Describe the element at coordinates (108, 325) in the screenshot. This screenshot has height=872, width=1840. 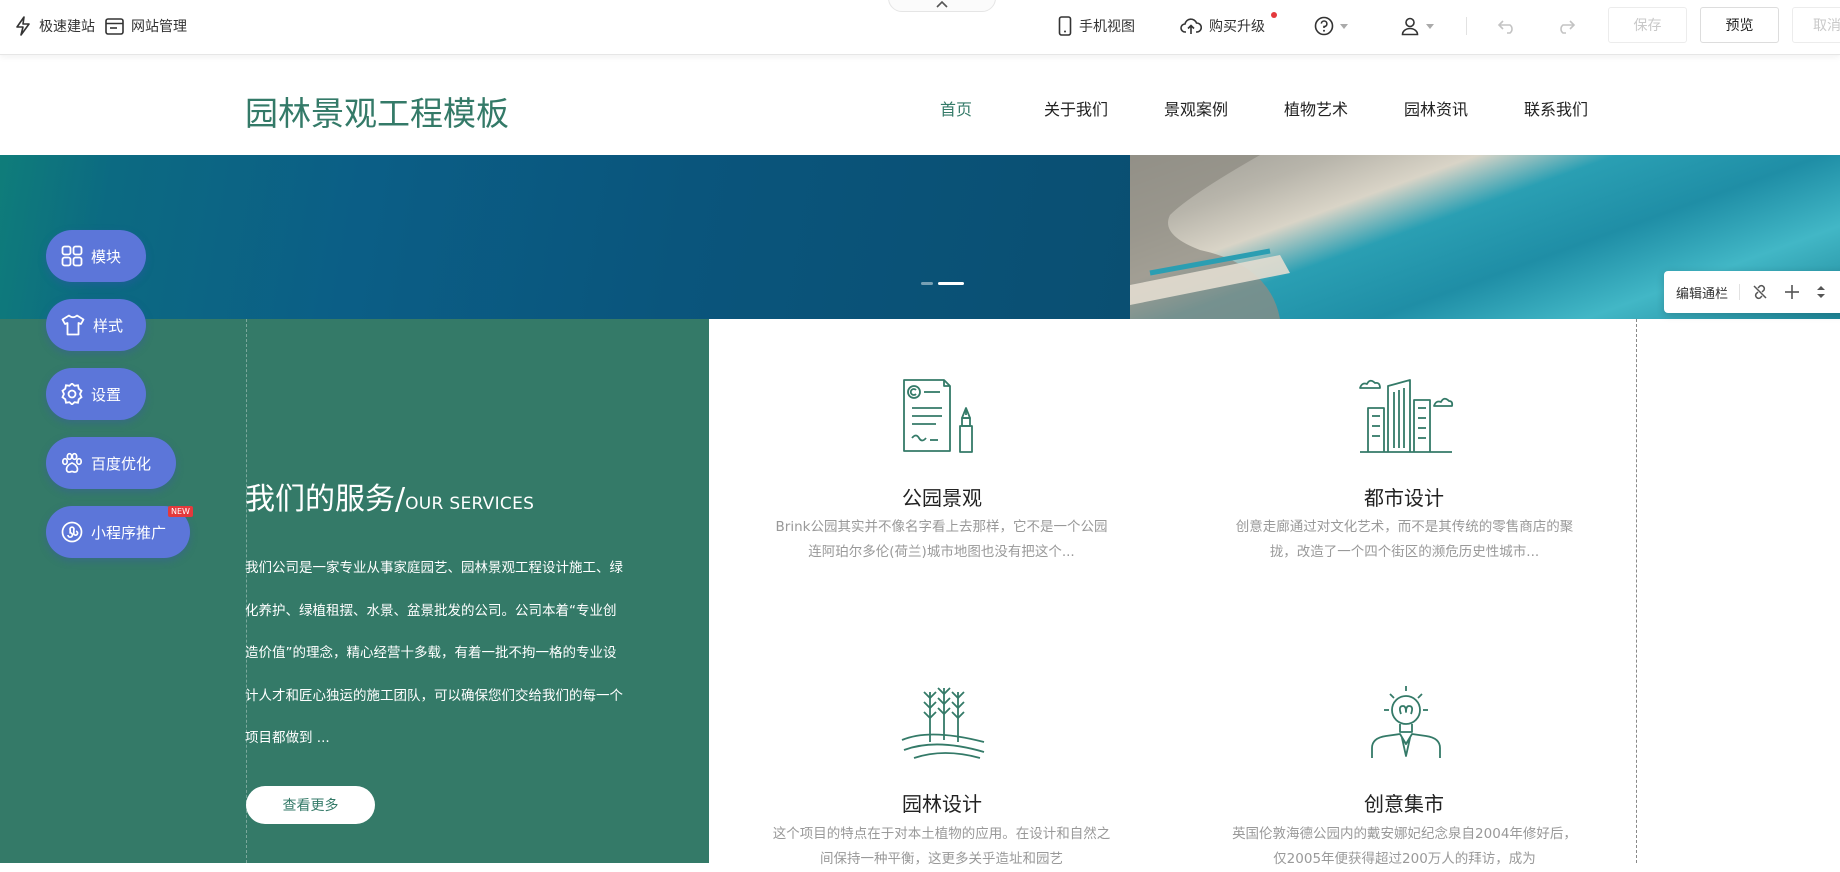
I see `side-menu-styles-label: 样式` at that location.